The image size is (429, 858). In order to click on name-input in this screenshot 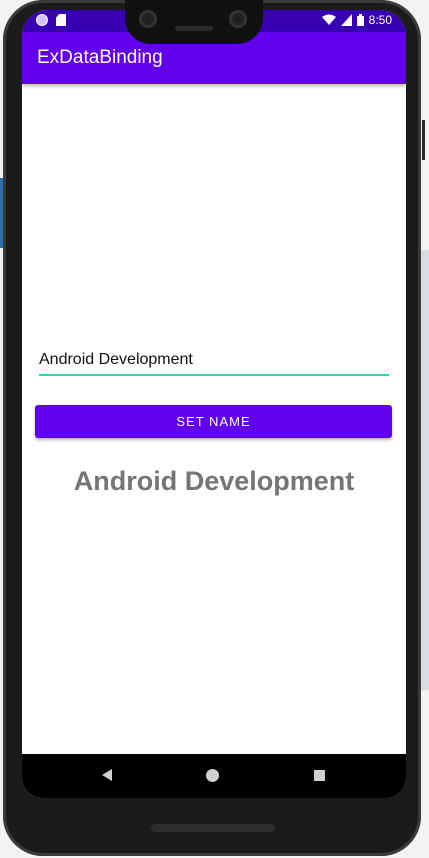, I will do `click(214, 361)`.